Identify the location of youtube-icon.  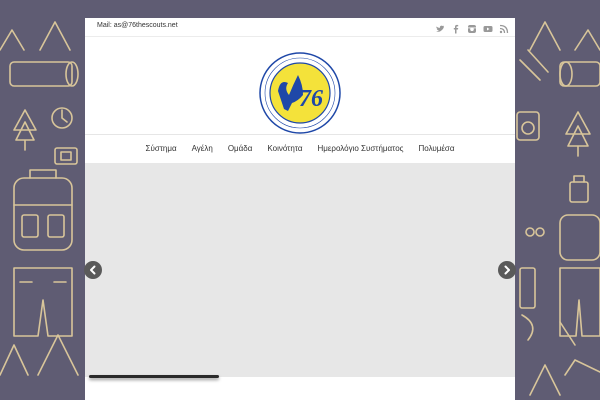
(488, 26).